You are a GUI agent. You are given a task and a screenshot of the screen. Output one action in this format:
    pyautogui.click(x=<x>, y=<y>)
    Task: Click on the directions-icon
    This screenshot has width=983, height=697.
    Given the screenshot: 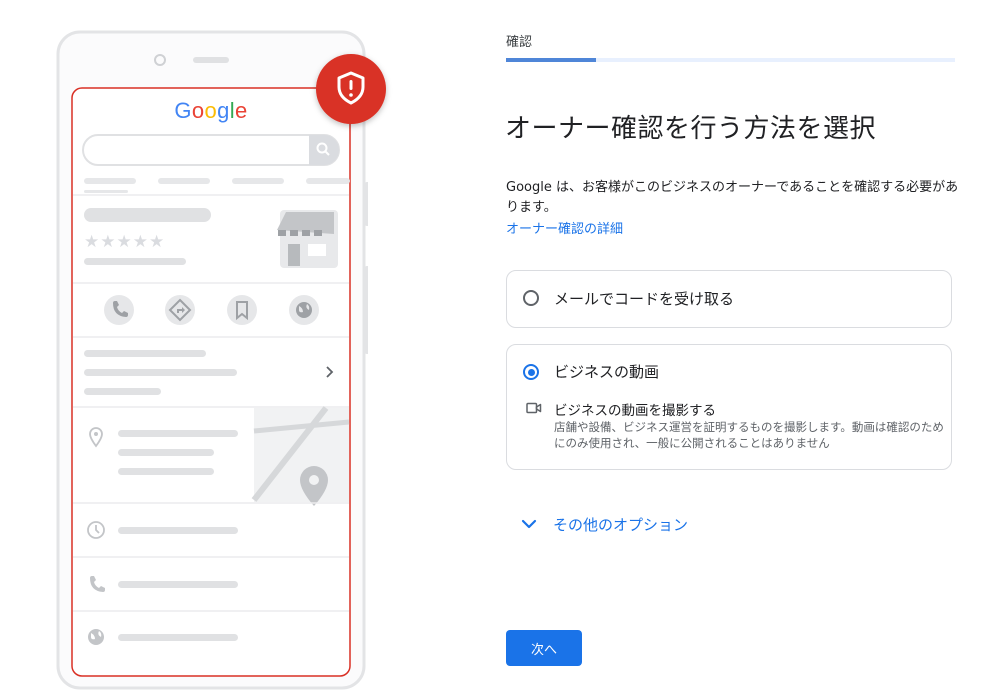 What is the action you would take?
    pyautogui.click(x=180, y=310)
    